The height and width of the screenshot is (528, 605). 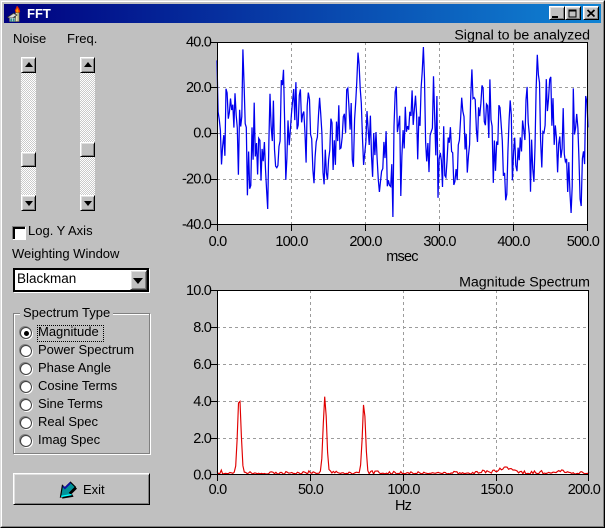 What do you see at coordinates (202, 402) in the screenshot?
I see `svg-text: 4.0` at bounding box center [202, 402].